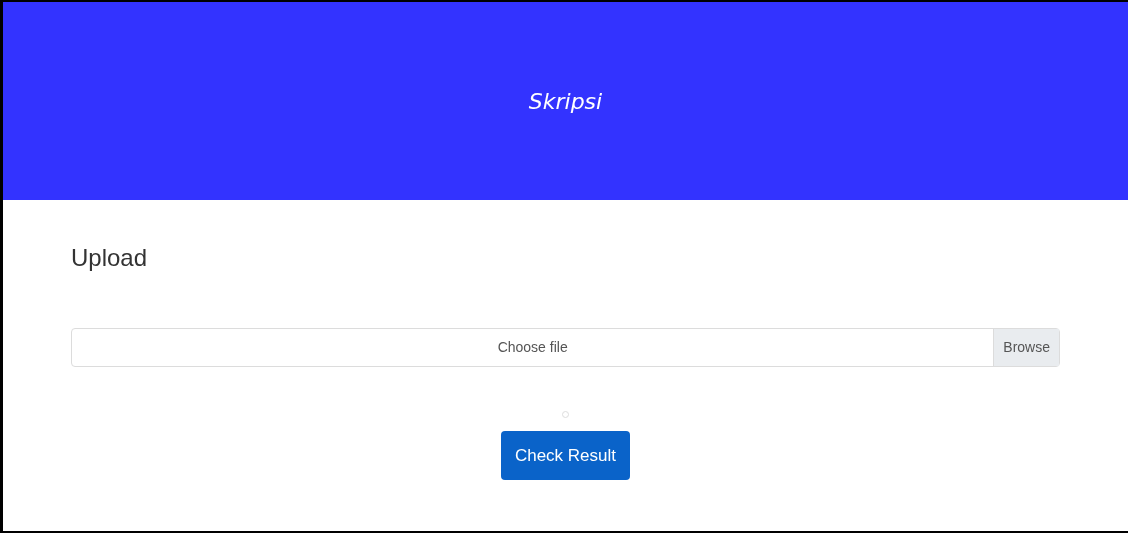 The height and width of the screenshot is (533, 1128). Describe the element at coordinates (532, 347) in the screenshot. I see `file-placeholder: Choose file` at that location.